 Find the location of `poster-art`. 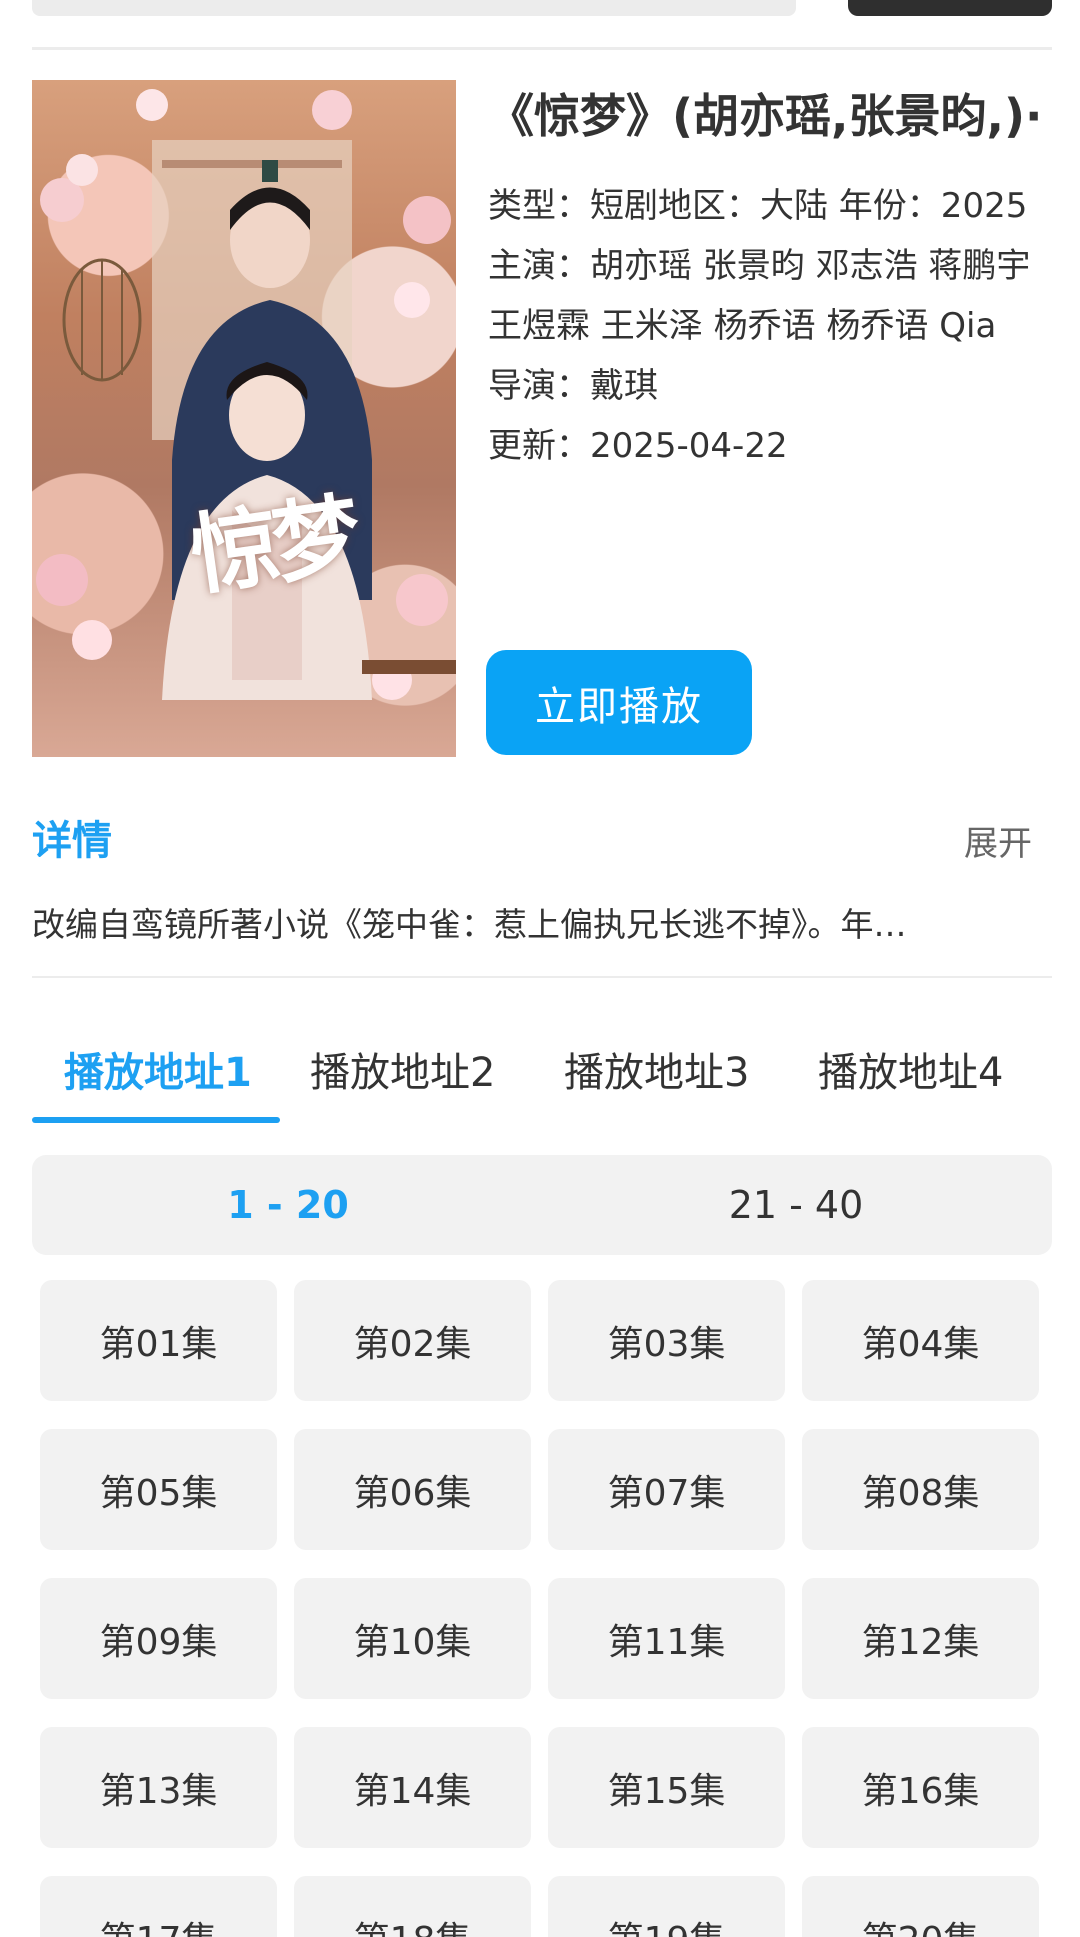

poster-art is located at coordinates (246, 394).